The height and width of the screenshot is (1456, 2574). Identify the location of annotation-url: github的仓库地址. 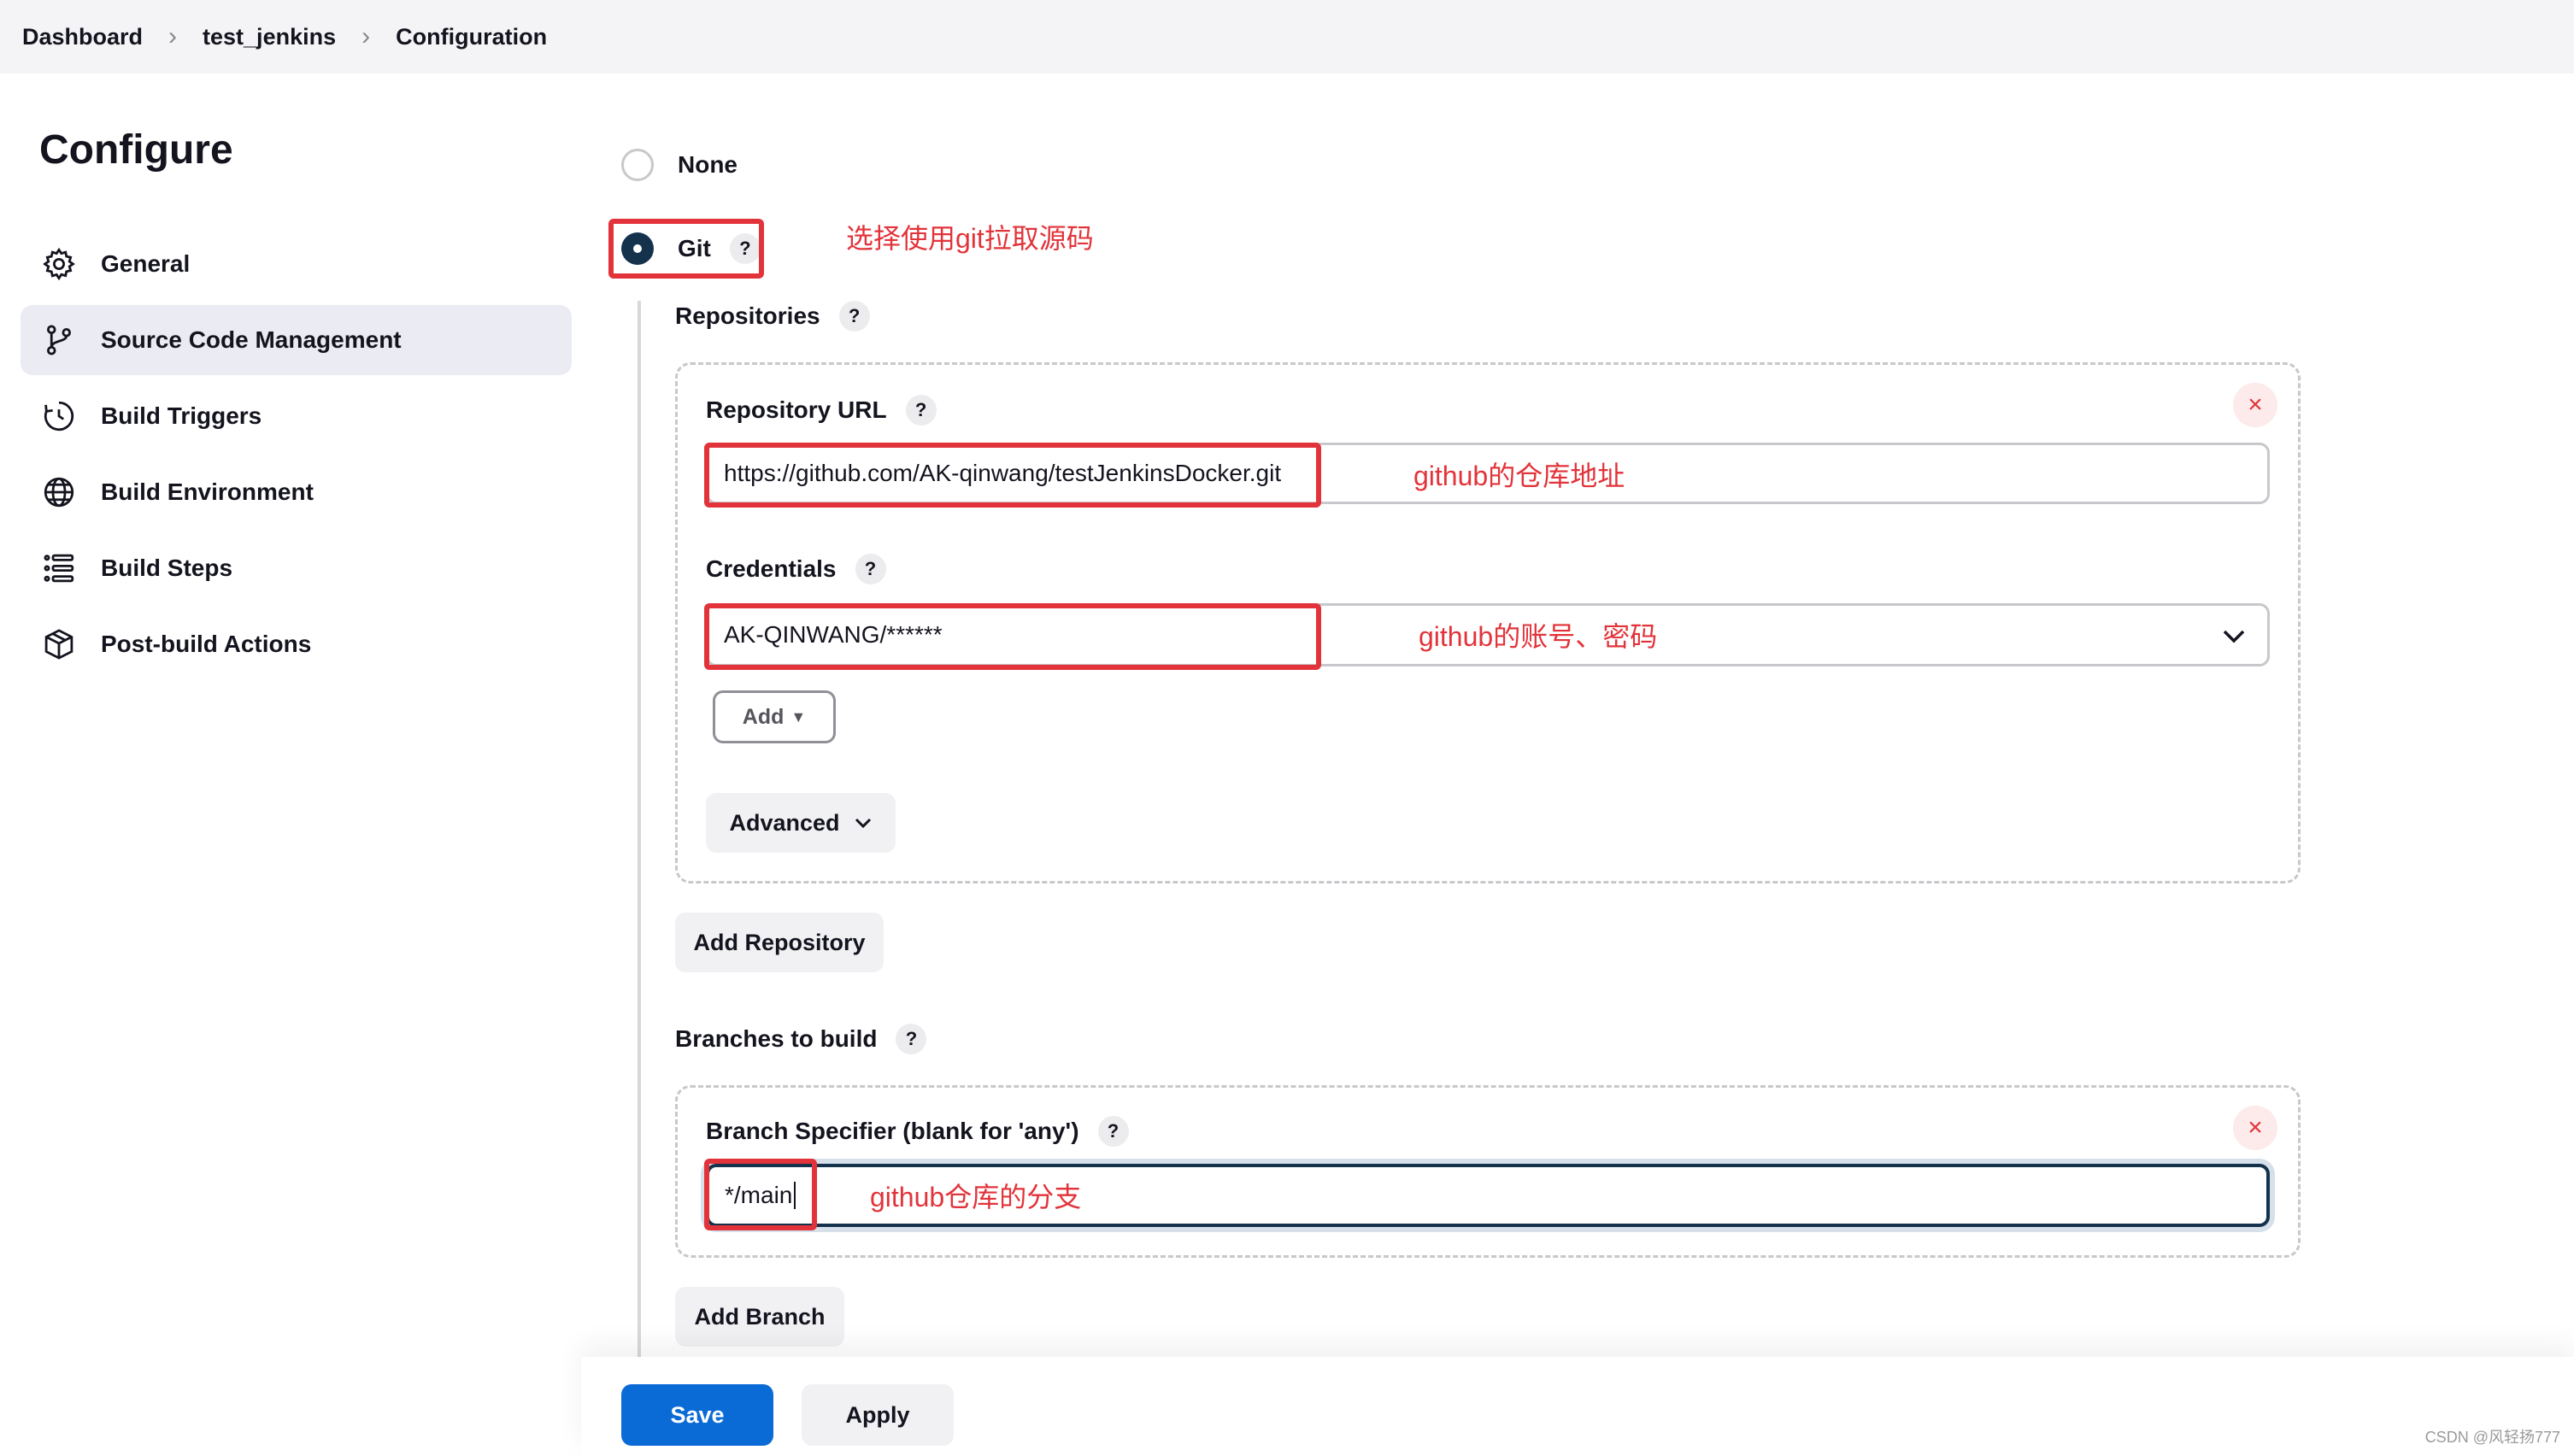
(1519, 476).